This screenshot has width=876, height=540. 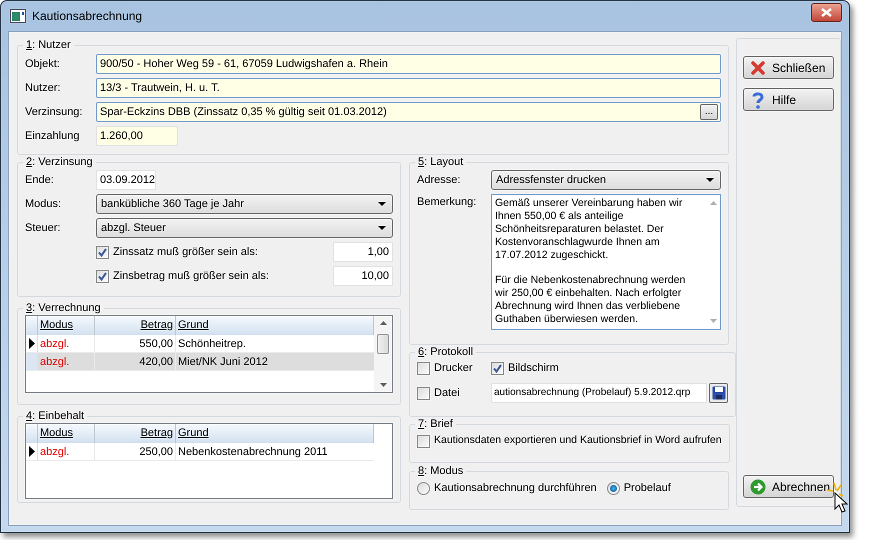 What do you see at coordinates (363, 252) in the screenshot?
I see `input-field: 1,00` at bounding box center [363, 252].